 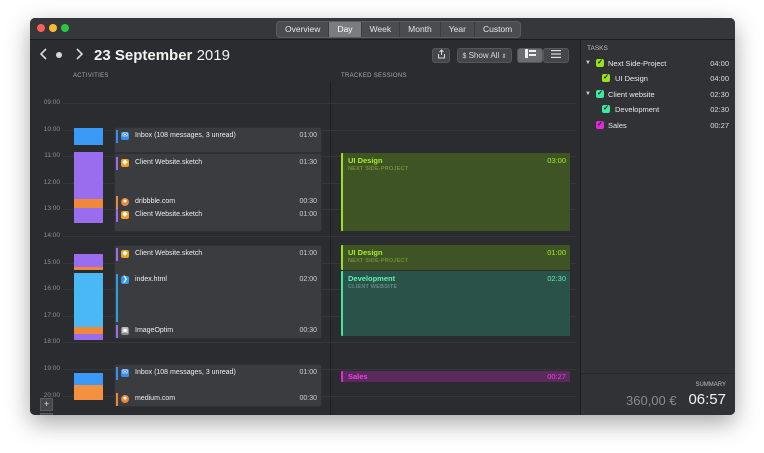 What do you see at coordinates (530, 55) in the screenshot?
I see `timeline-view-button` at bounding box center [530, 55].